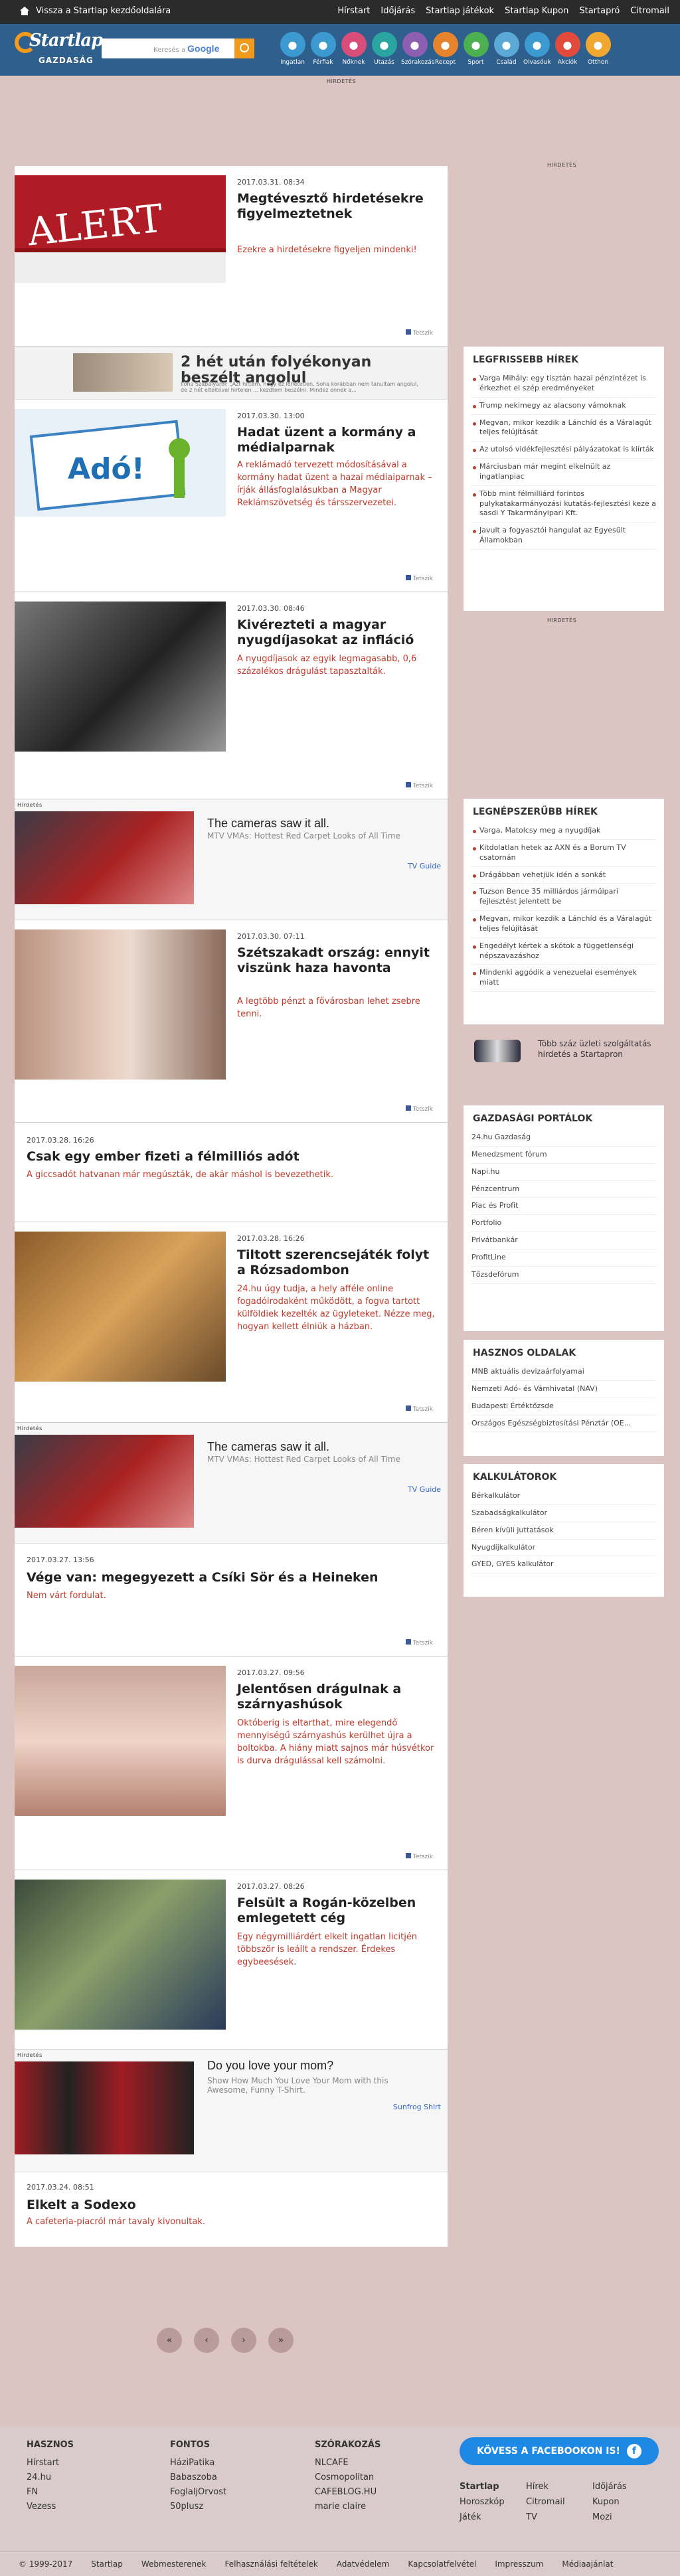  Describe the element at coordinates (95, 11) in the screenshot. I see `back-link: Vissza a Startlap kezdőoldalára` at that location.